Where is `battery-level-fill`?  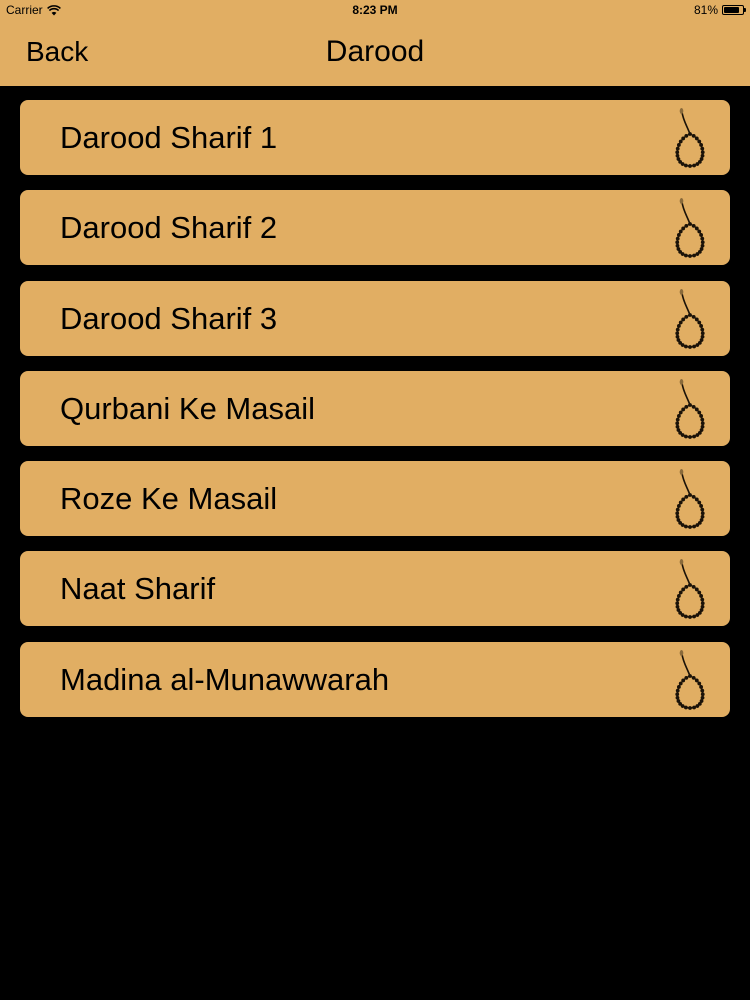 battery-level-fill is located at coordinates (731, 10).